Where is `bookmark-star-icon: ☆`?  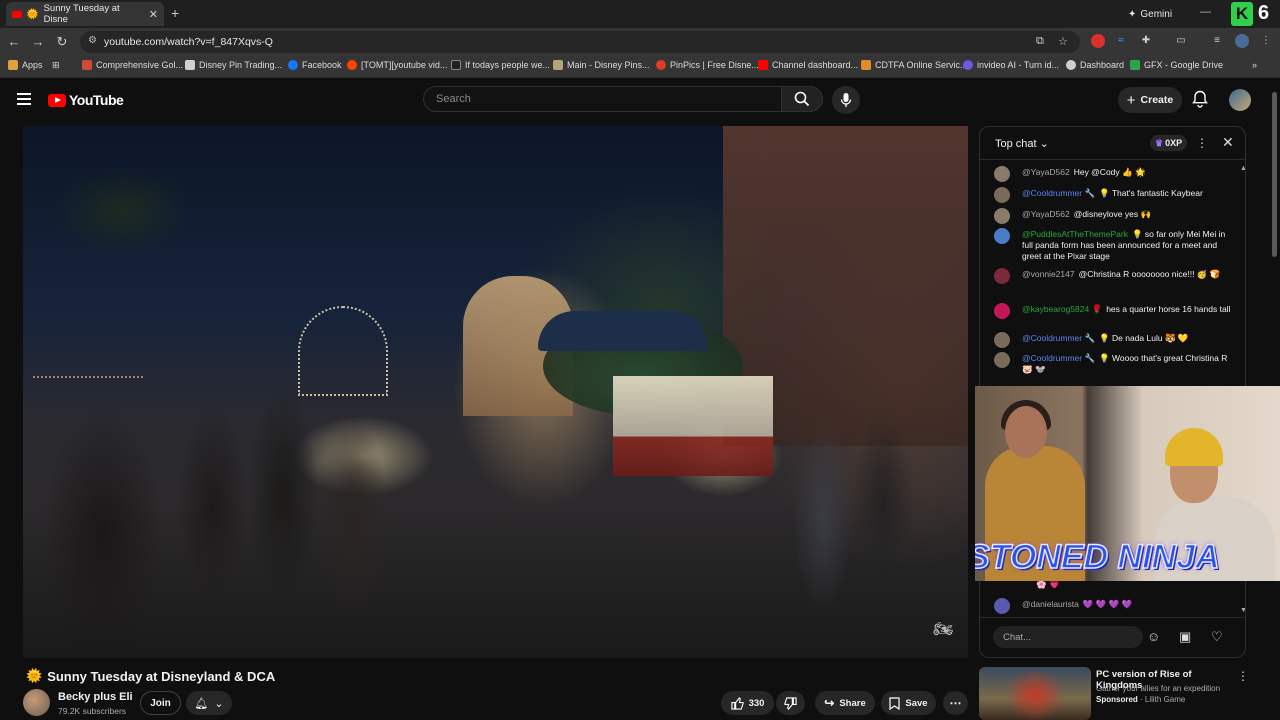 bookmark-star-icon: ☆ is located at coordinates (1063, 41).